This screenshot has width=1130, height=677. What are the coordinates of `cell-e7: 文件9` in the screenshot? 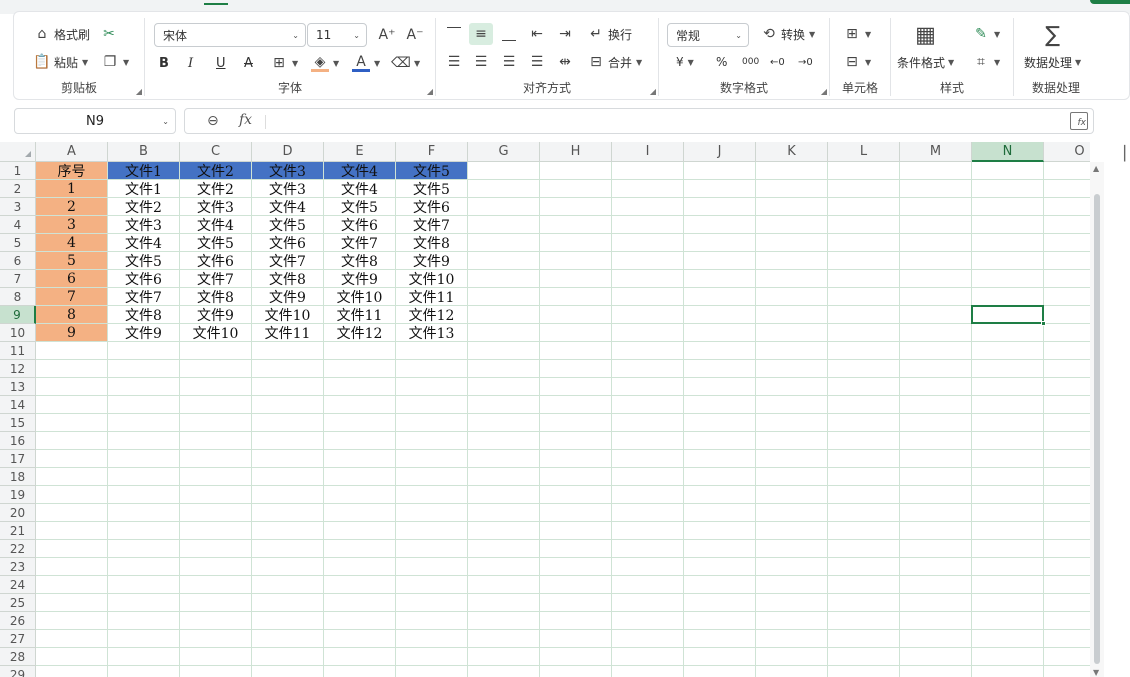 It's located at (360, 279).